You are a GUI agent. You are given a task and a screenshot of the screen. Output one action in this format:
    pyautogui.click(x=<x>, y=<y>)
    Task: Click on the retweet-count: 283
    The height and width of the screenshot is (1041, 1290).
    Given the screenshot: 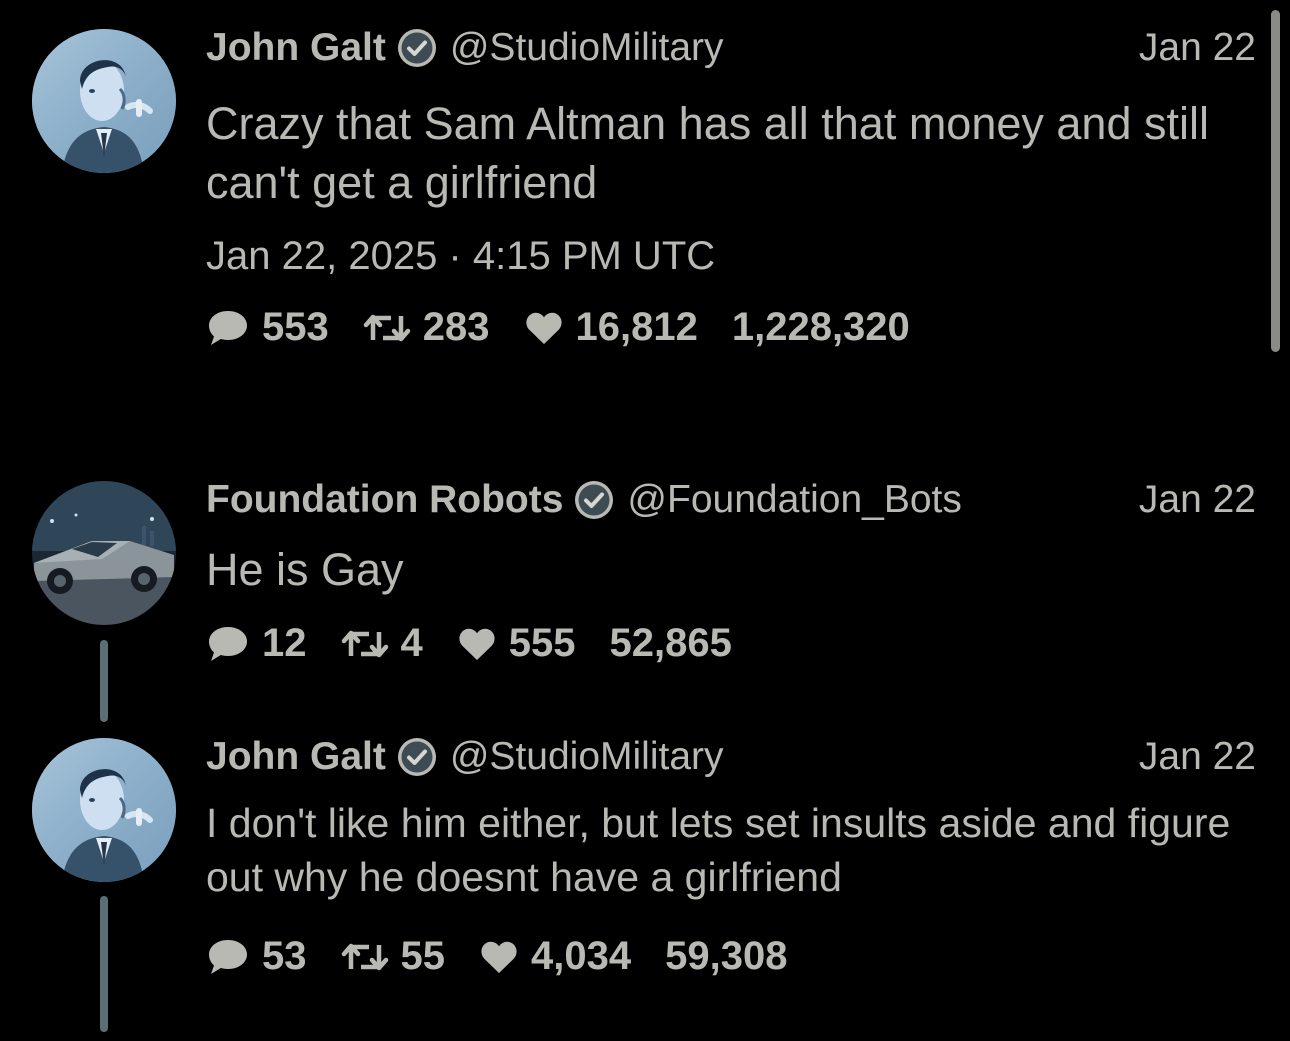 What is the action you would take?
    pyautogui.click(x=456, y=327)
    